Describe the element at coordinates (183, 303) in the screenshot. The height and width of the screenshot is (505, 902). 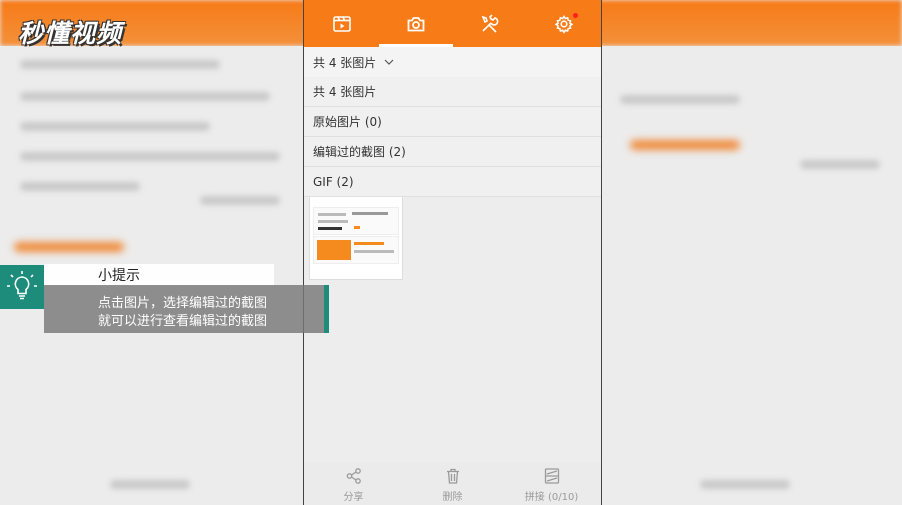
I see `tip-text-line-1: 点击图片，选择编辑过的截图` at that location.